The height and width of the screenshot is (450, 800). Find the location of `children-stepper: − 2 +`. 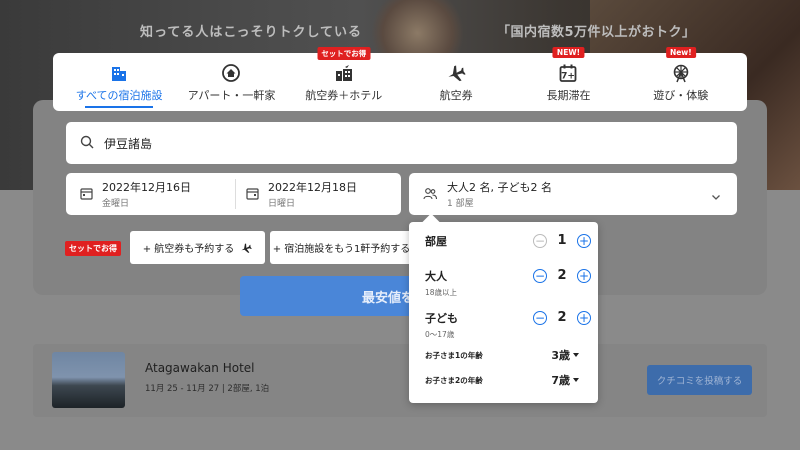

children-stepper: − 2 + is located at coordinates (562, 317).